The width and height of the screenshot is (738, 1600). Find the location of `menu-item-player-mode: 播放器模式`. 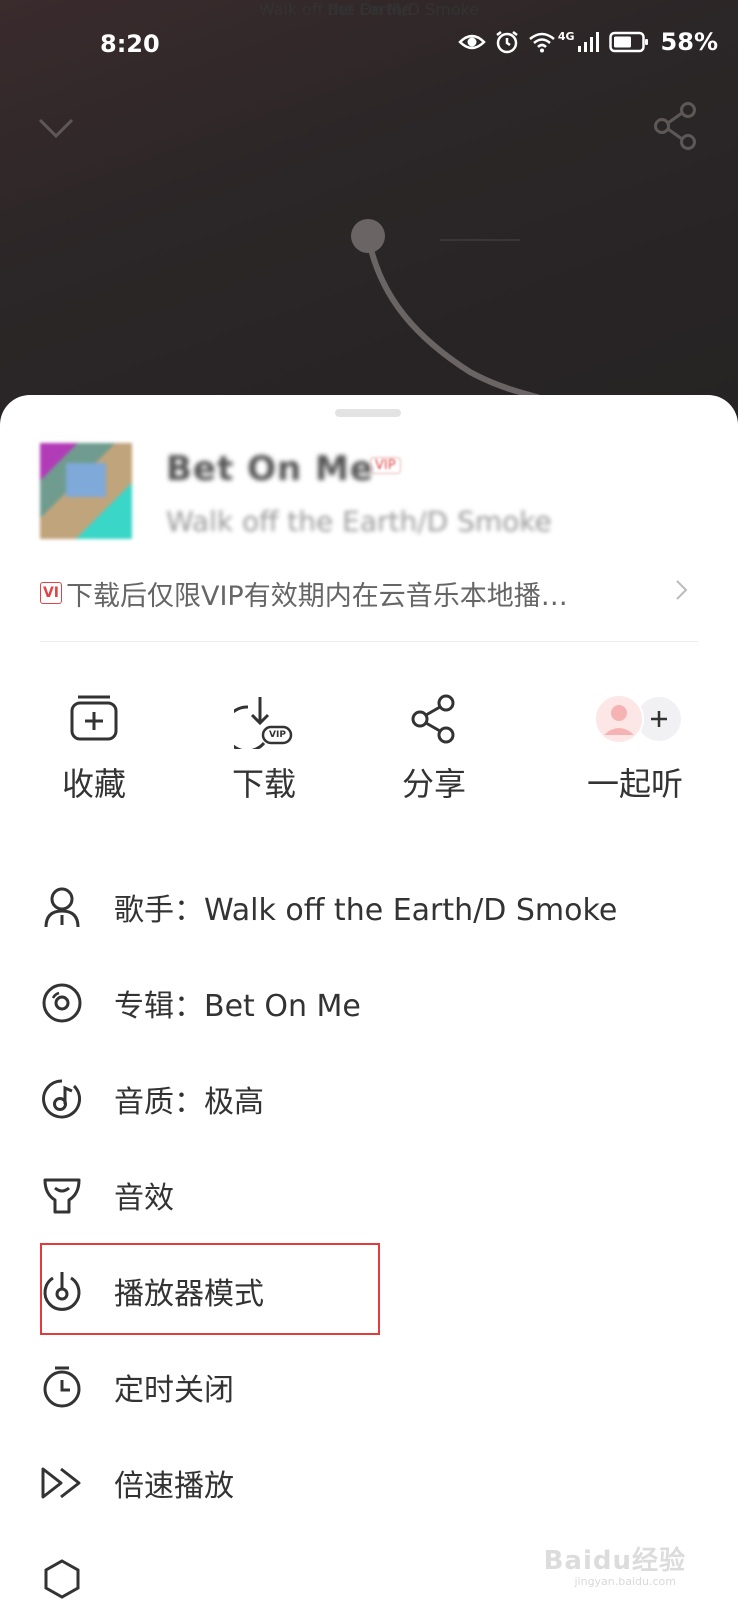

menu-item-player-mode: 播放器模式 is located at coordinates (370, 1291).